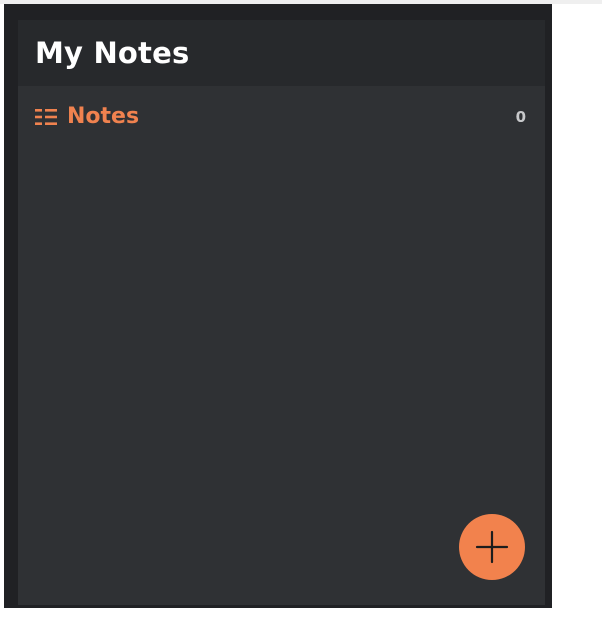 Image resolution: width=602 pixels, height=628 pixels. What do you see at coordinates (112, 53) in the screenshot?
I see `page-title: My Notes` at bounding box center [112, 53].